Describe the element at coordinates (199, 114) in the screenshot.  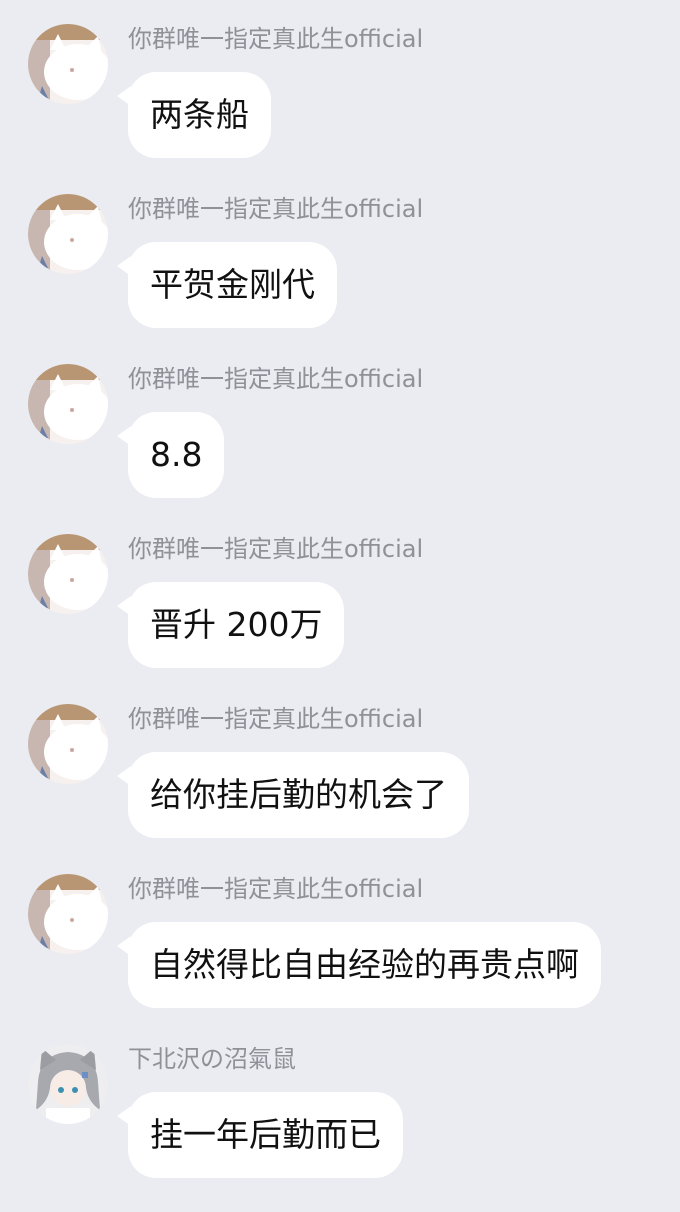
I see `message-text: 两条船` at that location.